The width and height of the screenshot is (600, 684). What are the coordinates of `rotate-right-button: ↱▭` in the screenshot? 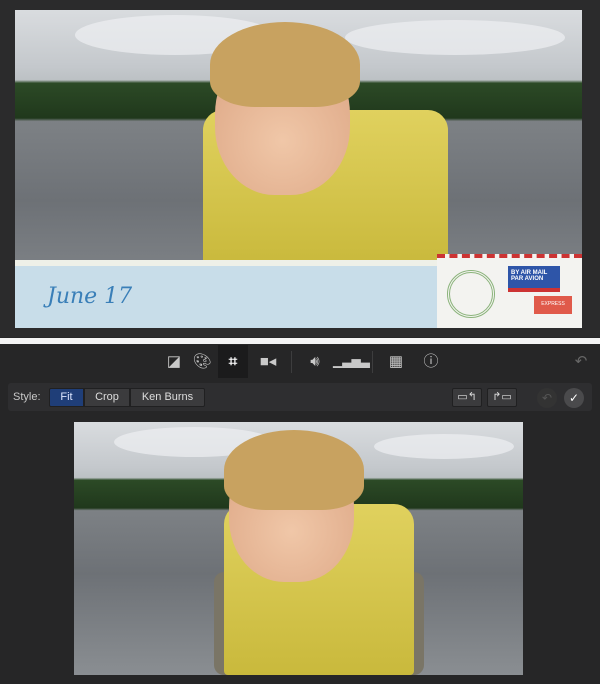 It's located at (502, 397).